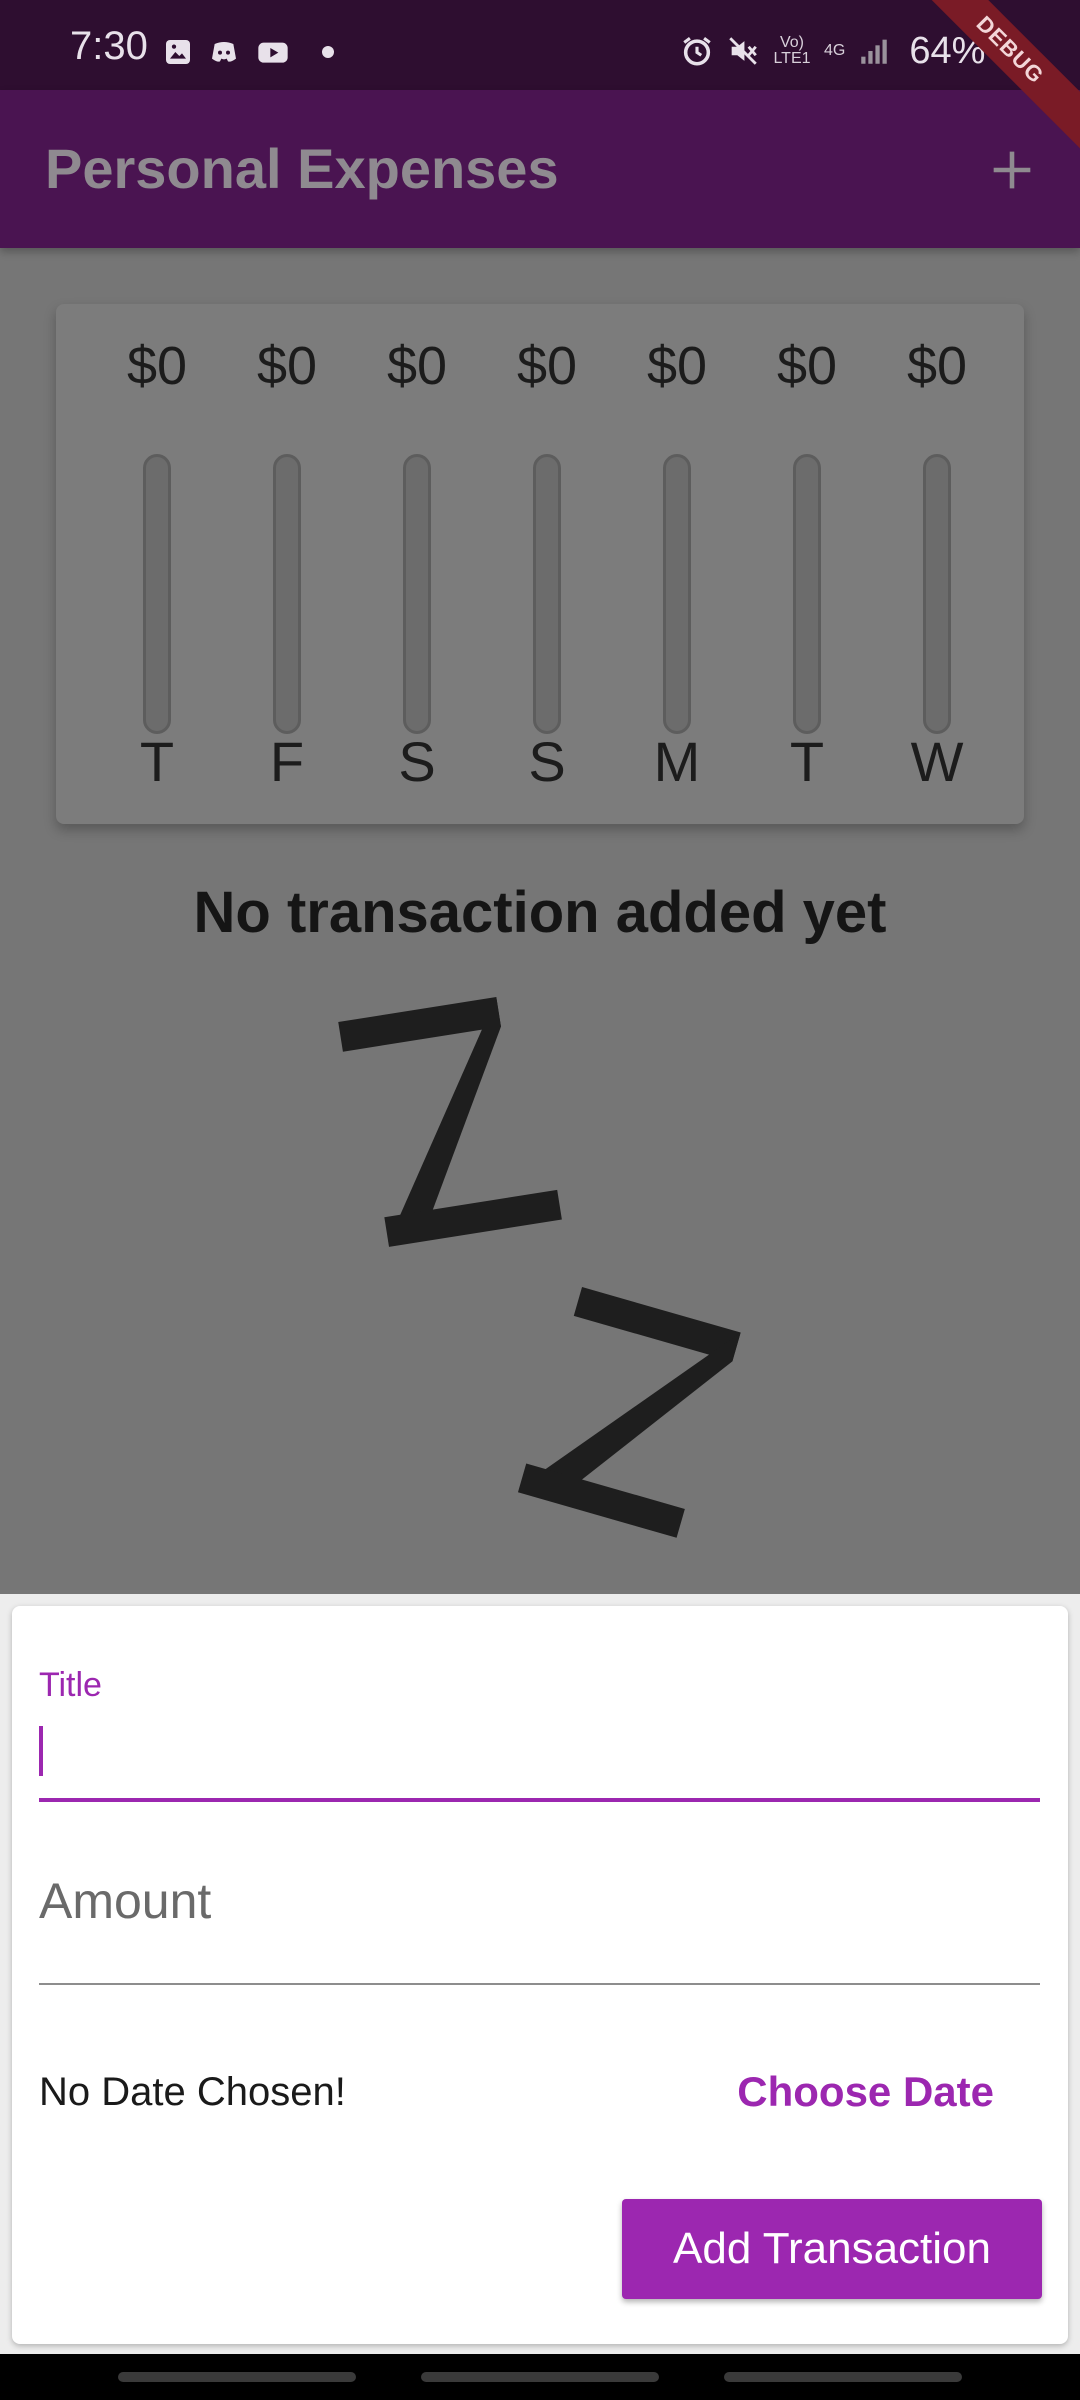 This screenshot has height=2400, width=1080. Describe the element at coordinates (792, 50) in the screenshot. I see `volte-indicator: Vo) LTE1` at that location.